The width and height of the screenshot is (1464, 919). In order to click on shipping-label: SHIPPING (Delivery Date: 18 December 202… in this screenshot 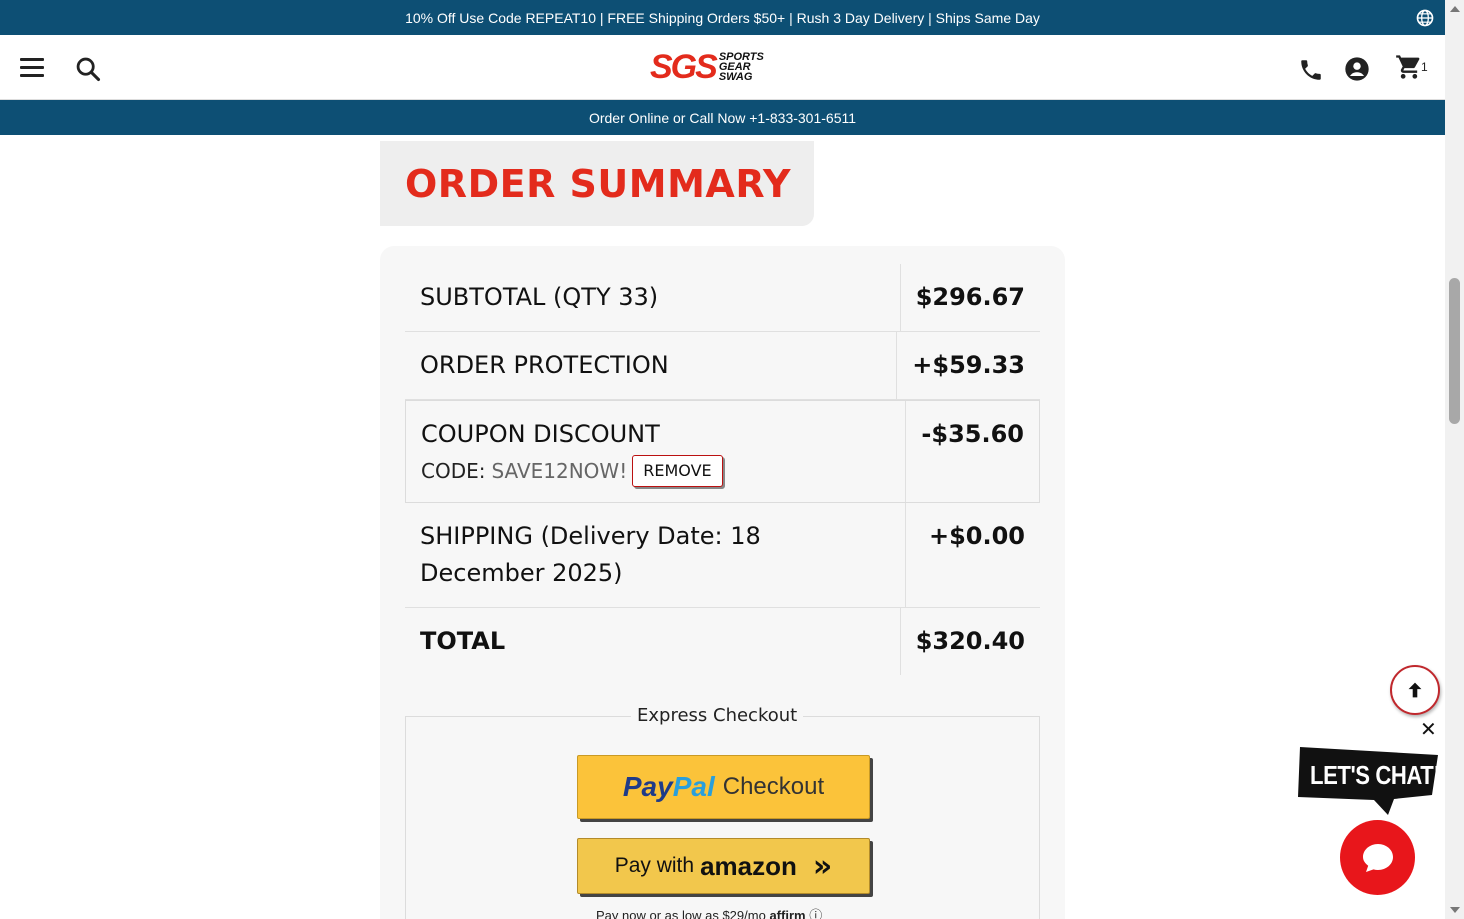, I will do `click(655, 555)`.